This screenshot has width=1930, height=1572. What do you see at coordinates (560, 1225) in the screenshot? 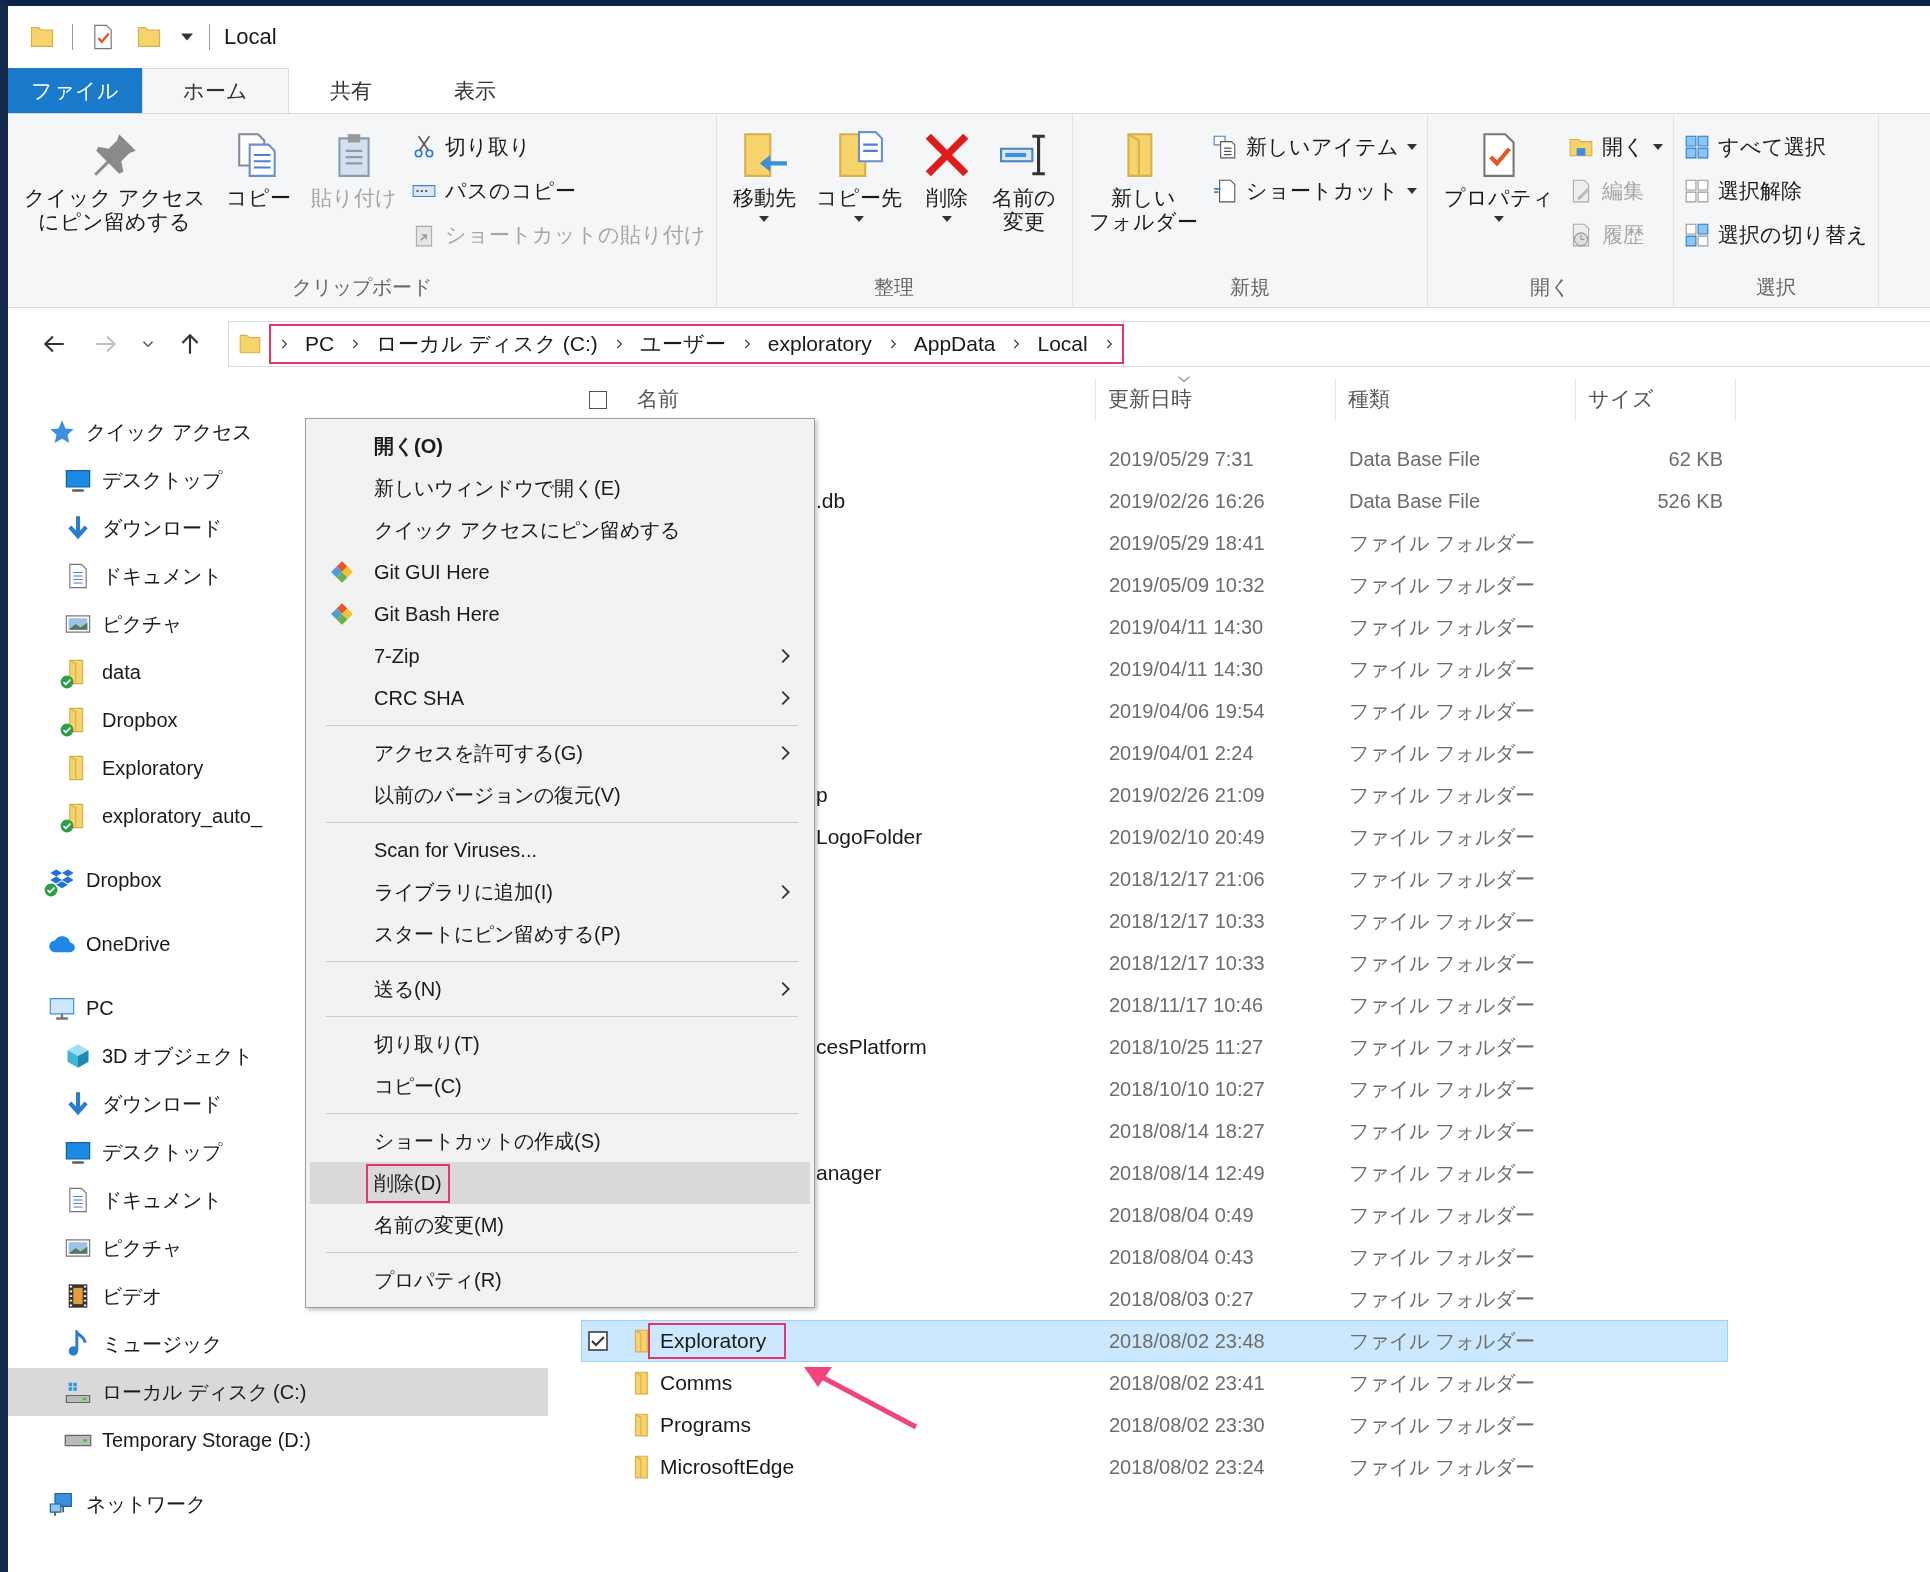
I see `menu-item: 名前の変更(M)` at bounding box center [560, 1225].